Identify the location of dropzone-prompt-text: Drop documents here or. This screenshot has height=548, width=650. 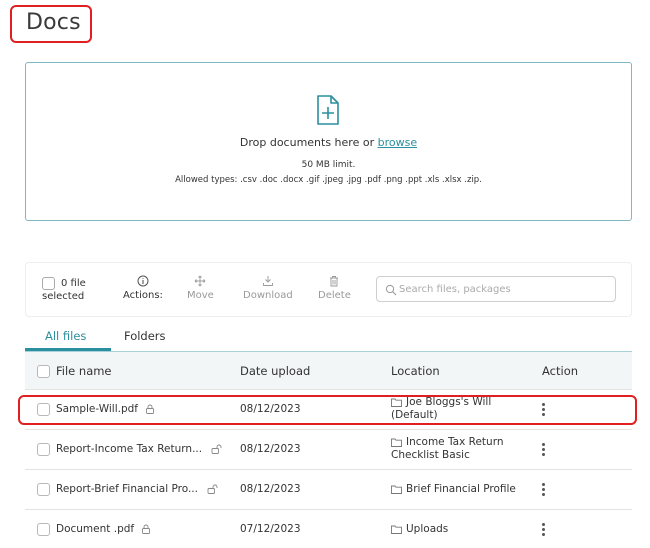
(308, 142).